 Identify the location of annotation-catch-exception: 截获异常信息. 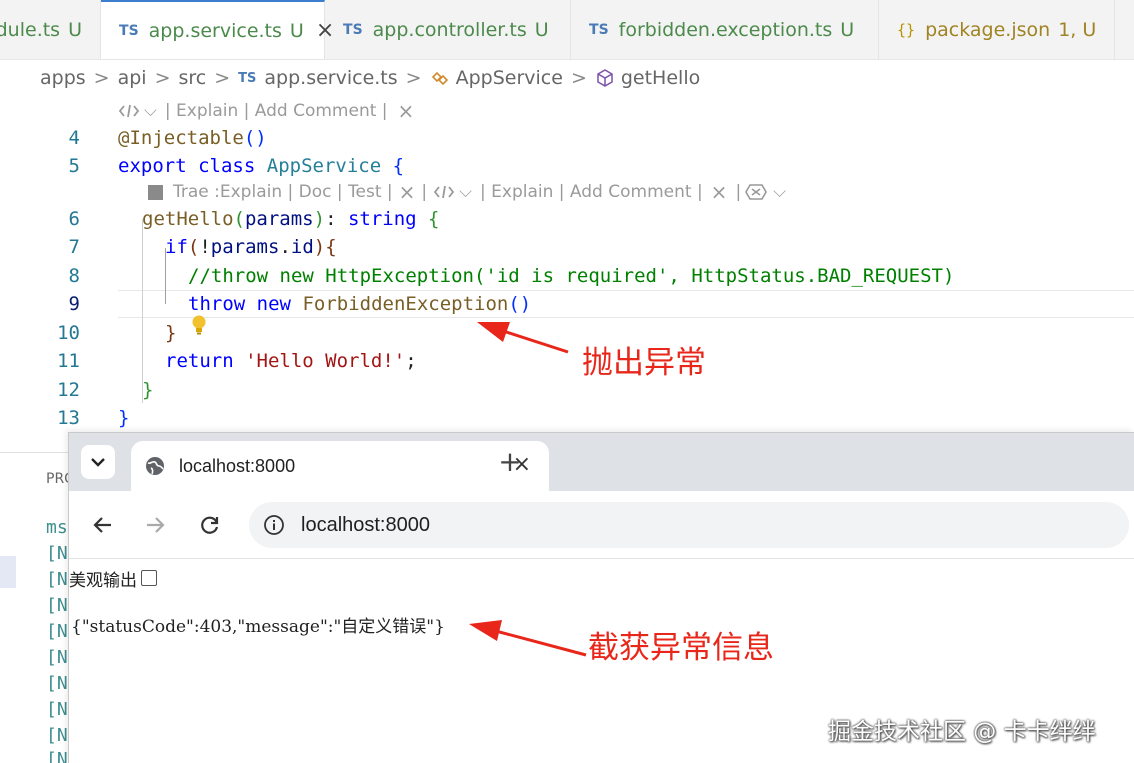
(681, 648).